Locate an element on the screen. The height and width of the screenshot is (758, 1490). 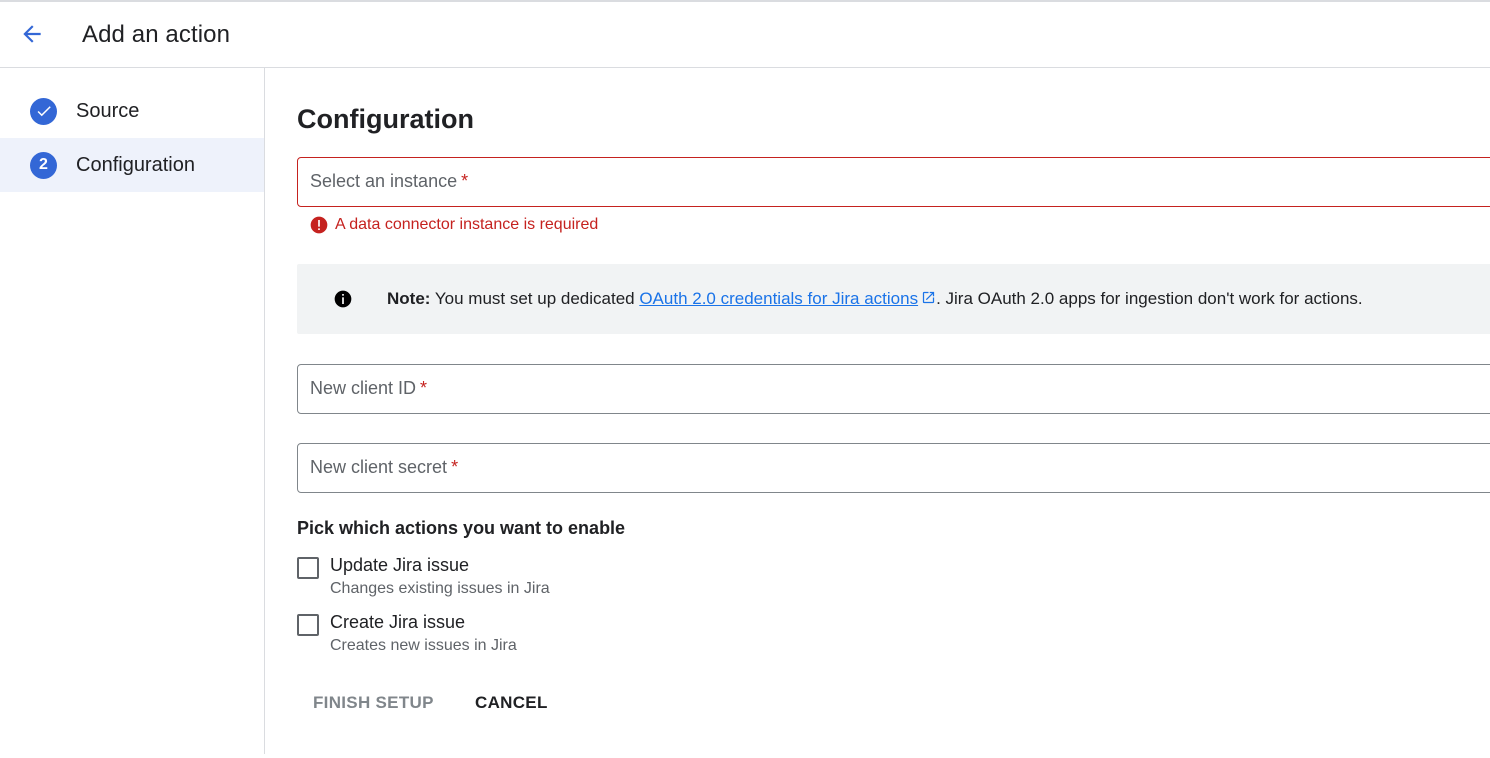
client-id-label: New client ID * is located at coordinates (369, 388).